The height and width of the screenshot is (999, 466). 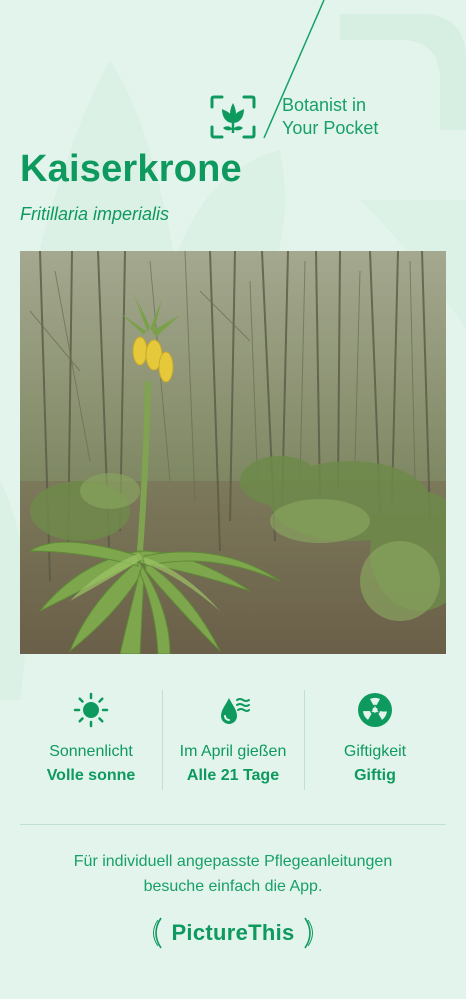 I want to click on stat-toxicity-label: Giftigkeit, so click(x=375, y=751).